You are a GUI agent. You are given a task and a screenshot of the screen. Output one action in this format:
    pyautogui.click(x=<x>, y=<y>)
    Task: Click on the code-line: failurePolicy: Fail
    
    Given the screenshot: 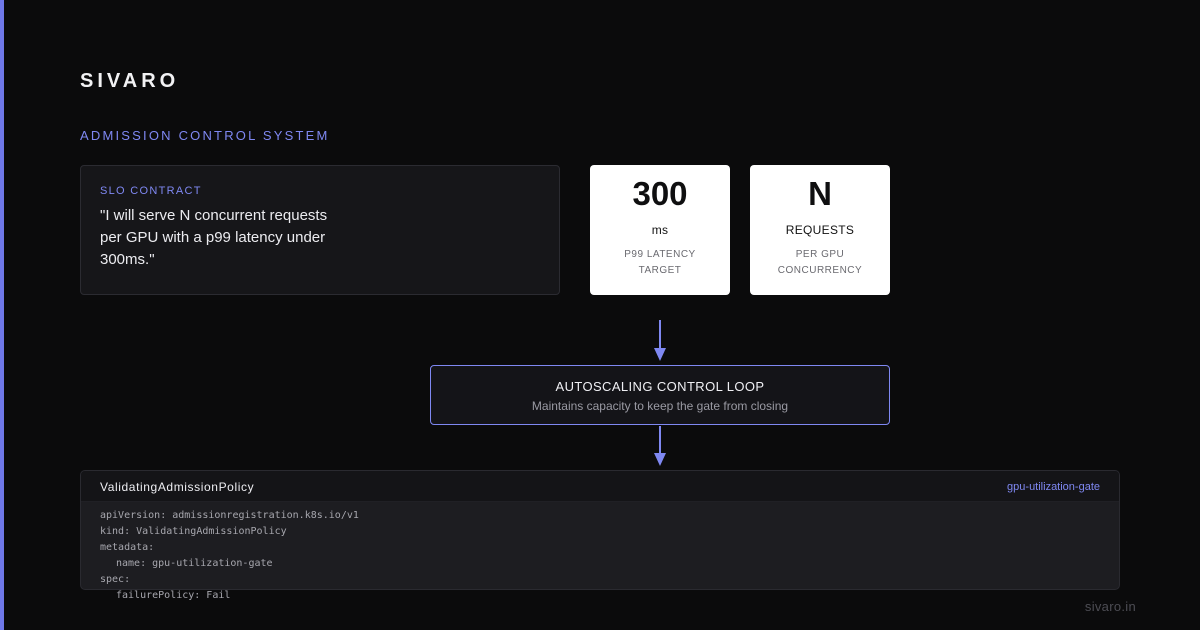 What is the action you would take?
    pyautogui.click(x=173, y=595)
    